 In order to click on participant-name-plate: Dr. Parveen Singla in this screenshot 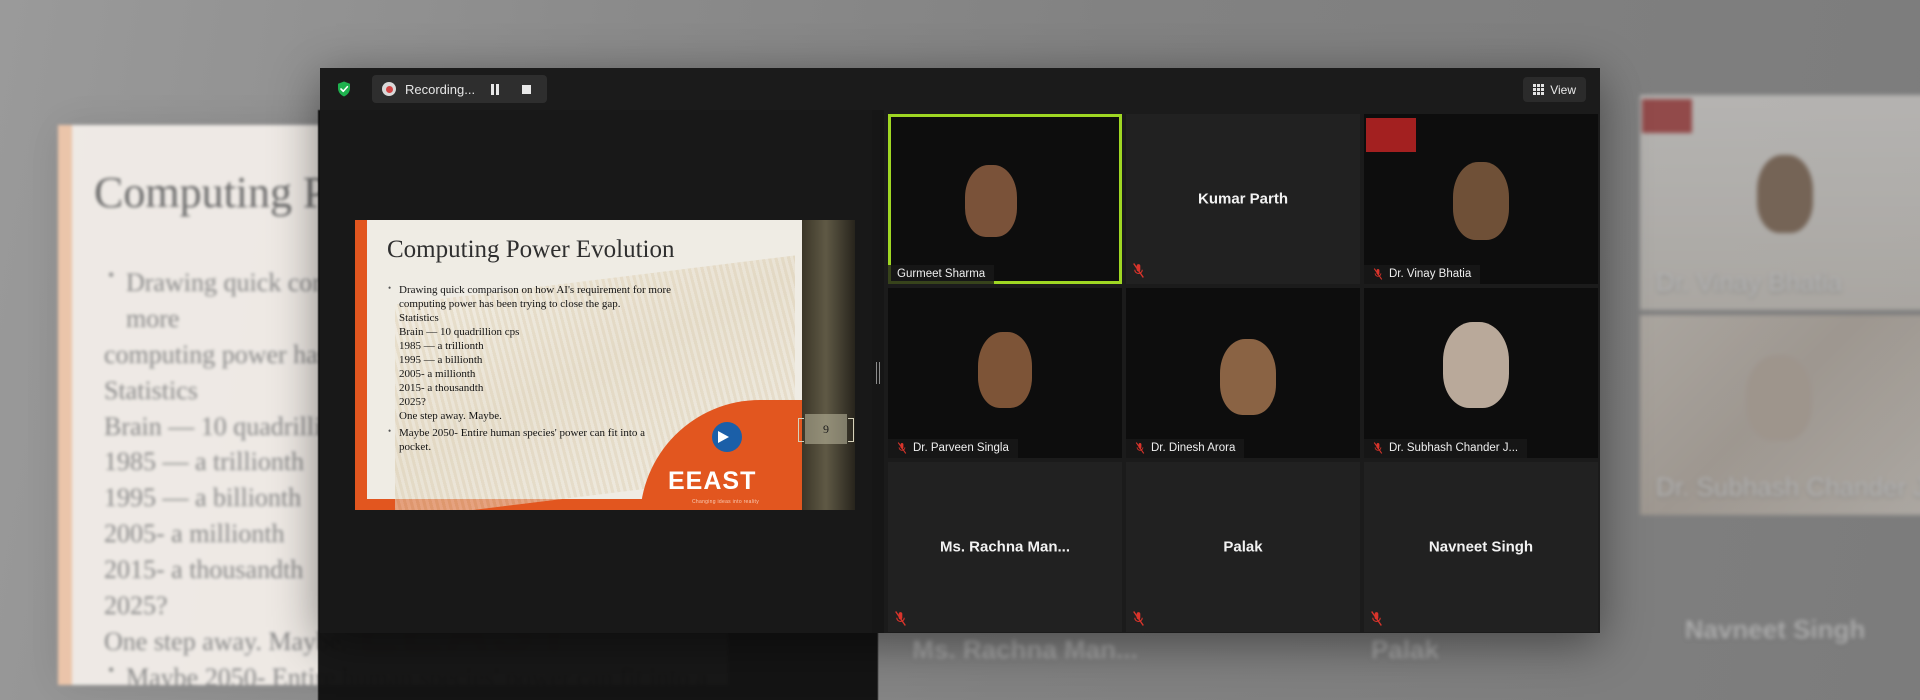, I will do `click(953, 448)`.